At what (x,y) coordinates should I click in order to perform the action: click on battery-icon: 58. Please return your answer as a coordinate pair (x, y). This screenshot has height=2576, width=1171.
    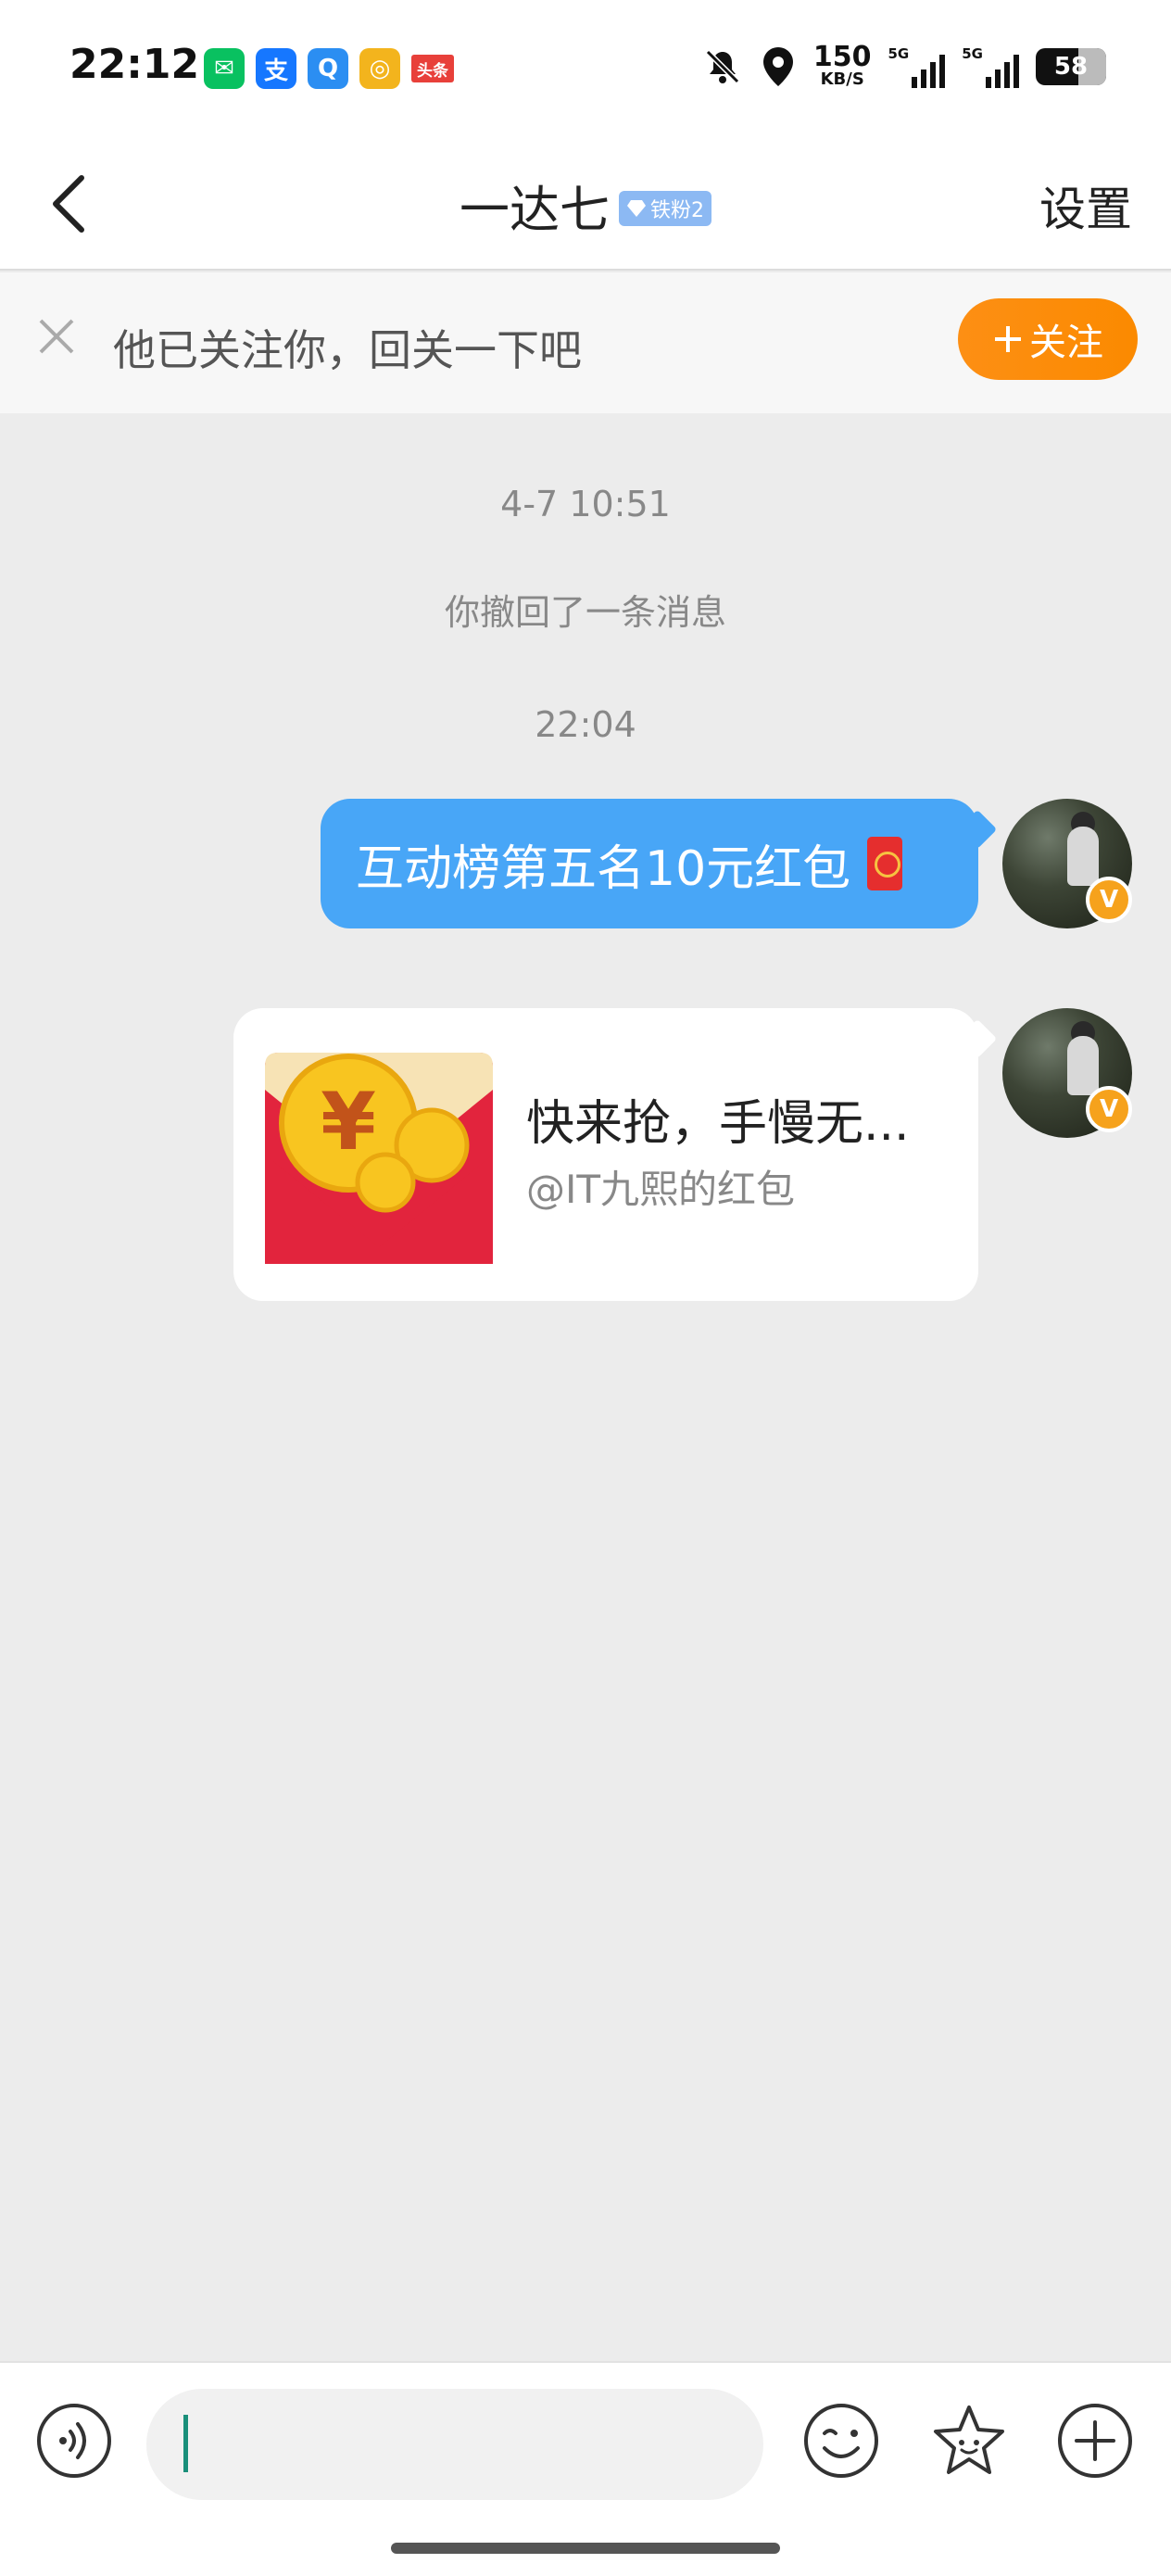
    Looking at the image, I should click on (1071, 66).